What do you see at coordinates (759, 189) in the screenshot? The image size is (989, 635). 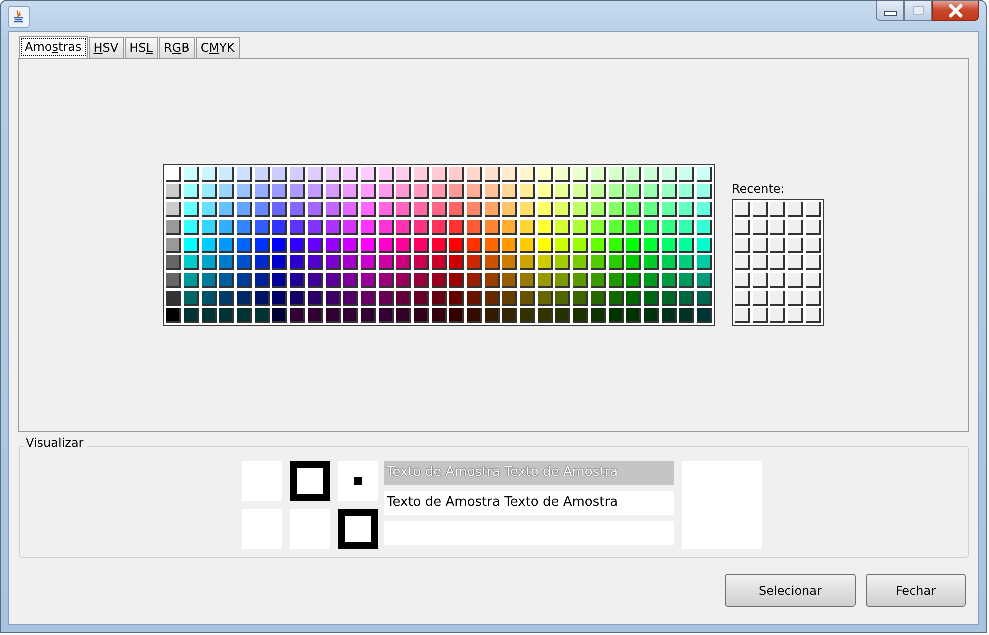 I see `recent-label: Recente:` at bounding box center [759, 189].